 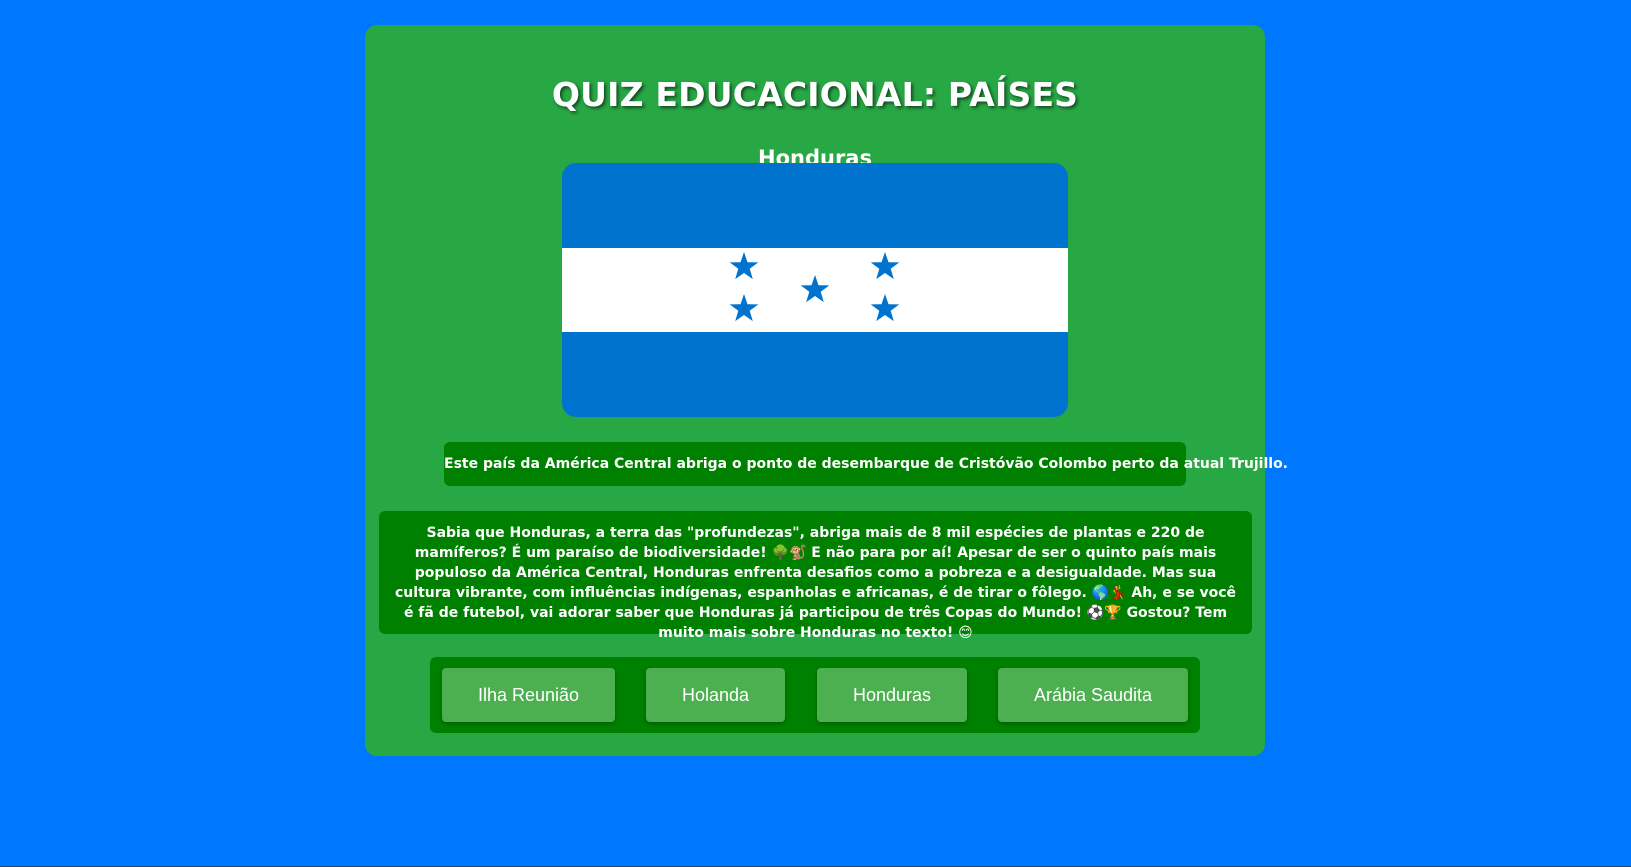 I want to click on page-title: QUIZ EDUCACIONAL: PAÍSES, so click(x=815, y=94).